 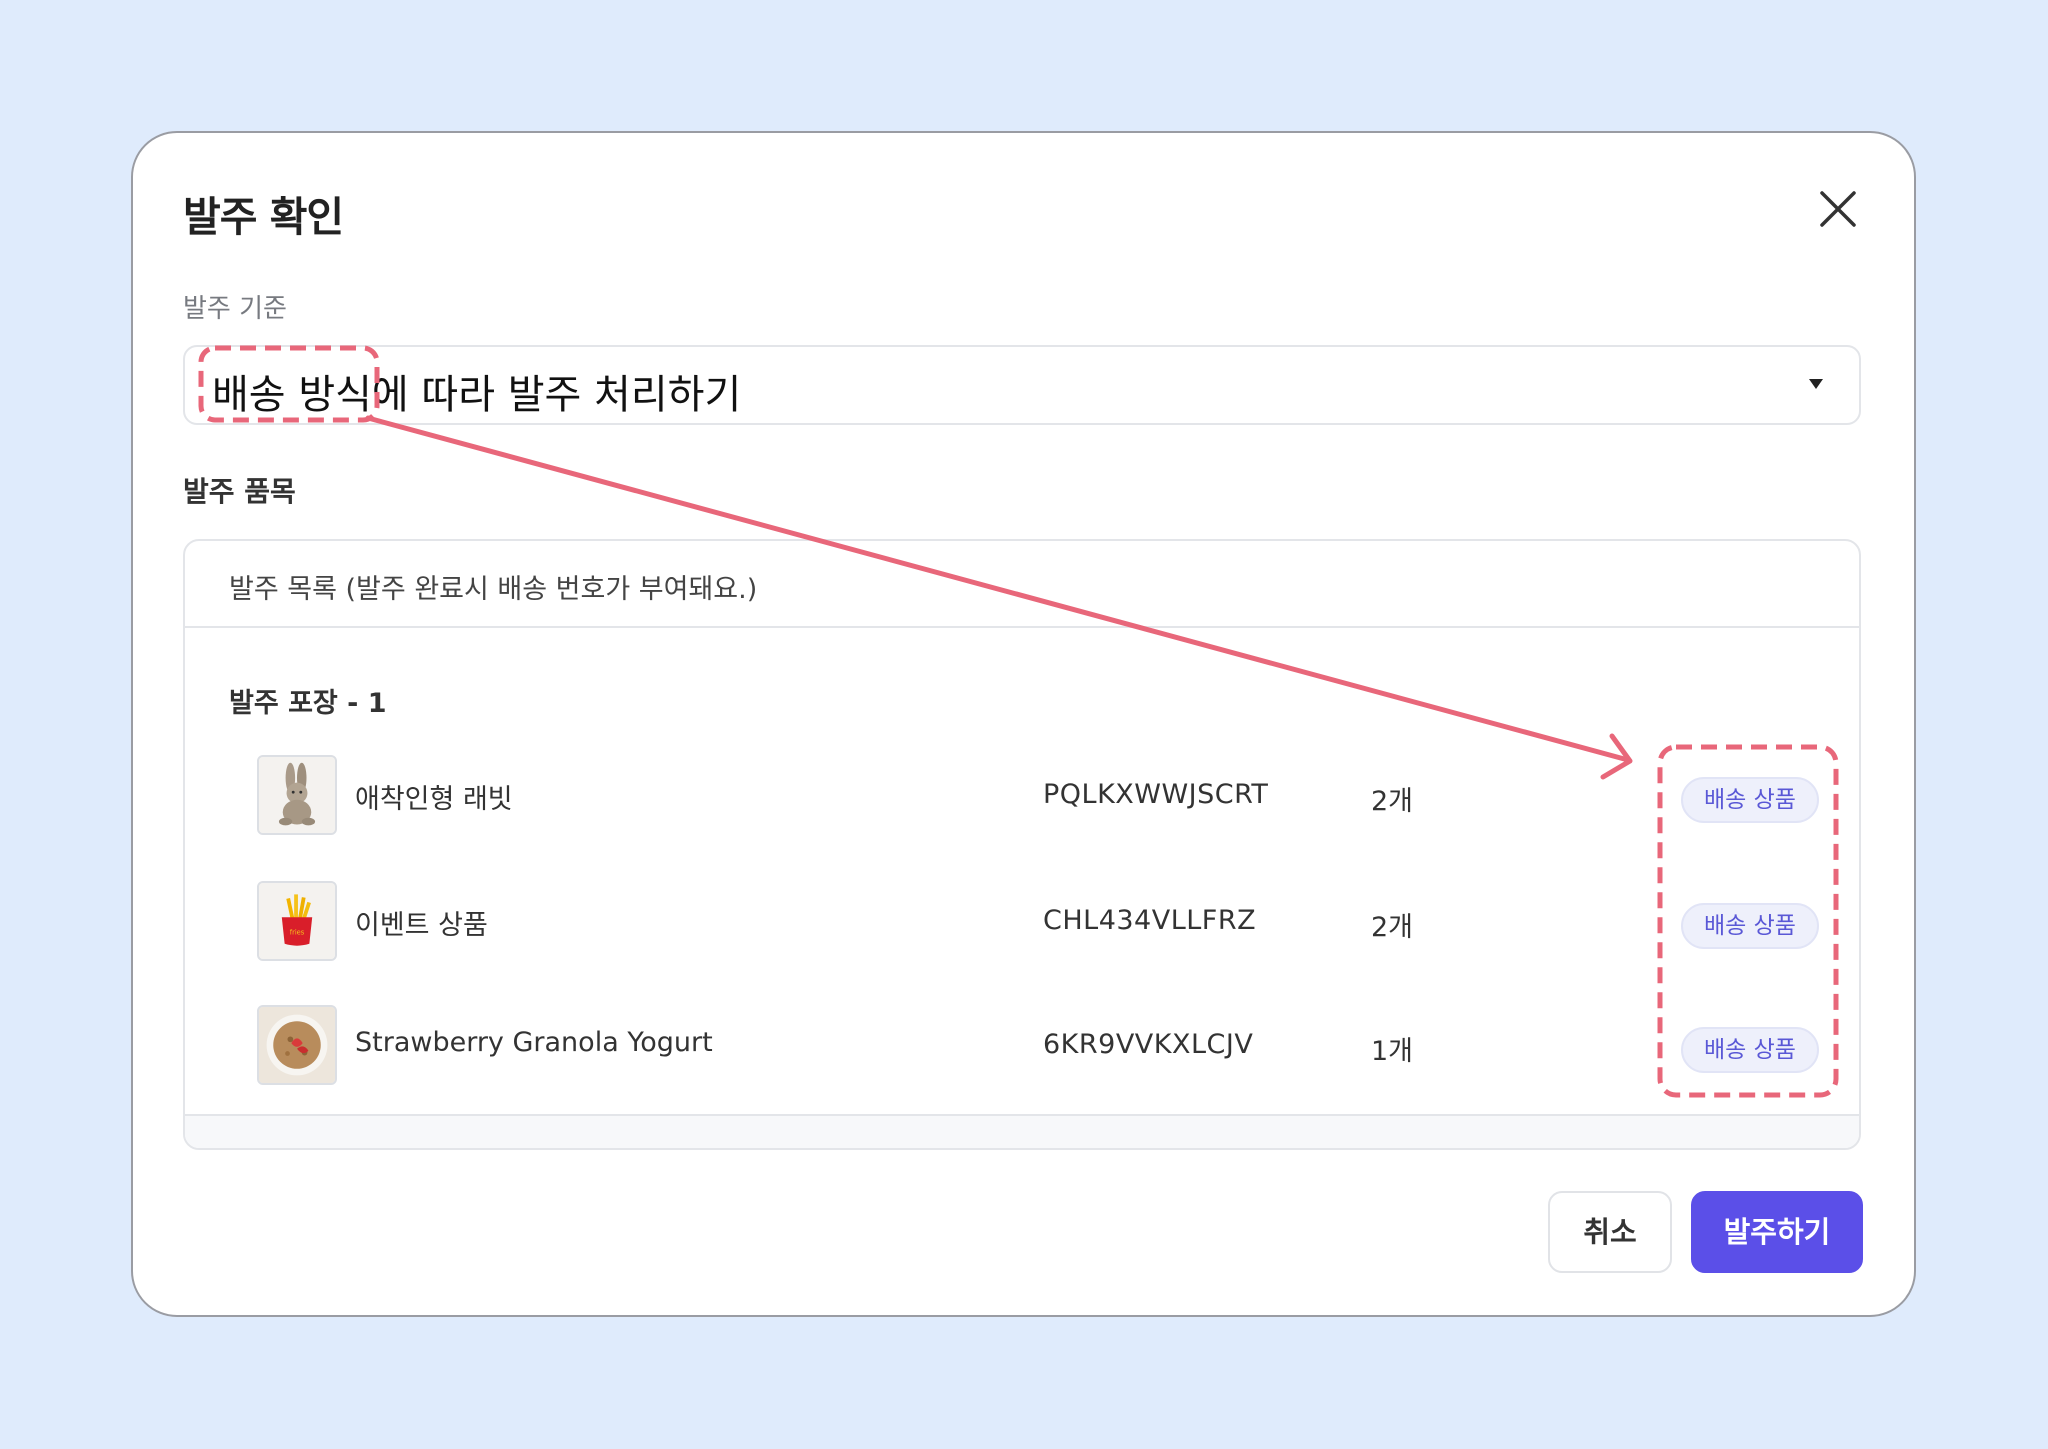 I want to click on product-code: CHL434VLLFRZ, so click(x=1150, y=920).